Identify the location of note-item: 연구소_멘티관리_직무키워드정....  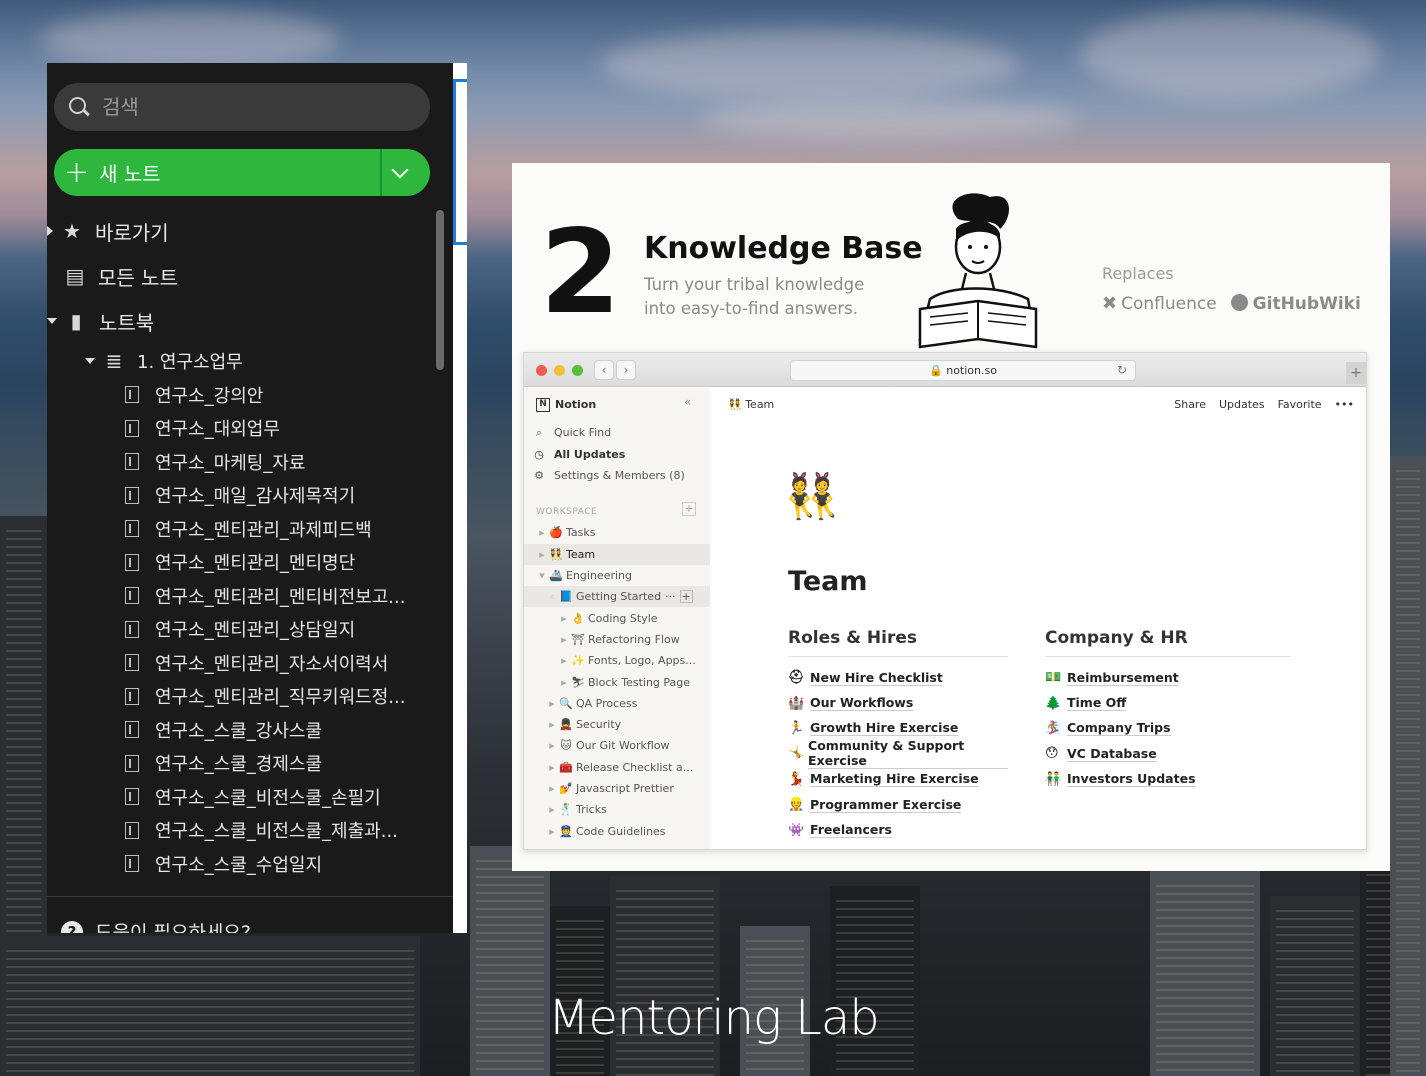
(265, 697).